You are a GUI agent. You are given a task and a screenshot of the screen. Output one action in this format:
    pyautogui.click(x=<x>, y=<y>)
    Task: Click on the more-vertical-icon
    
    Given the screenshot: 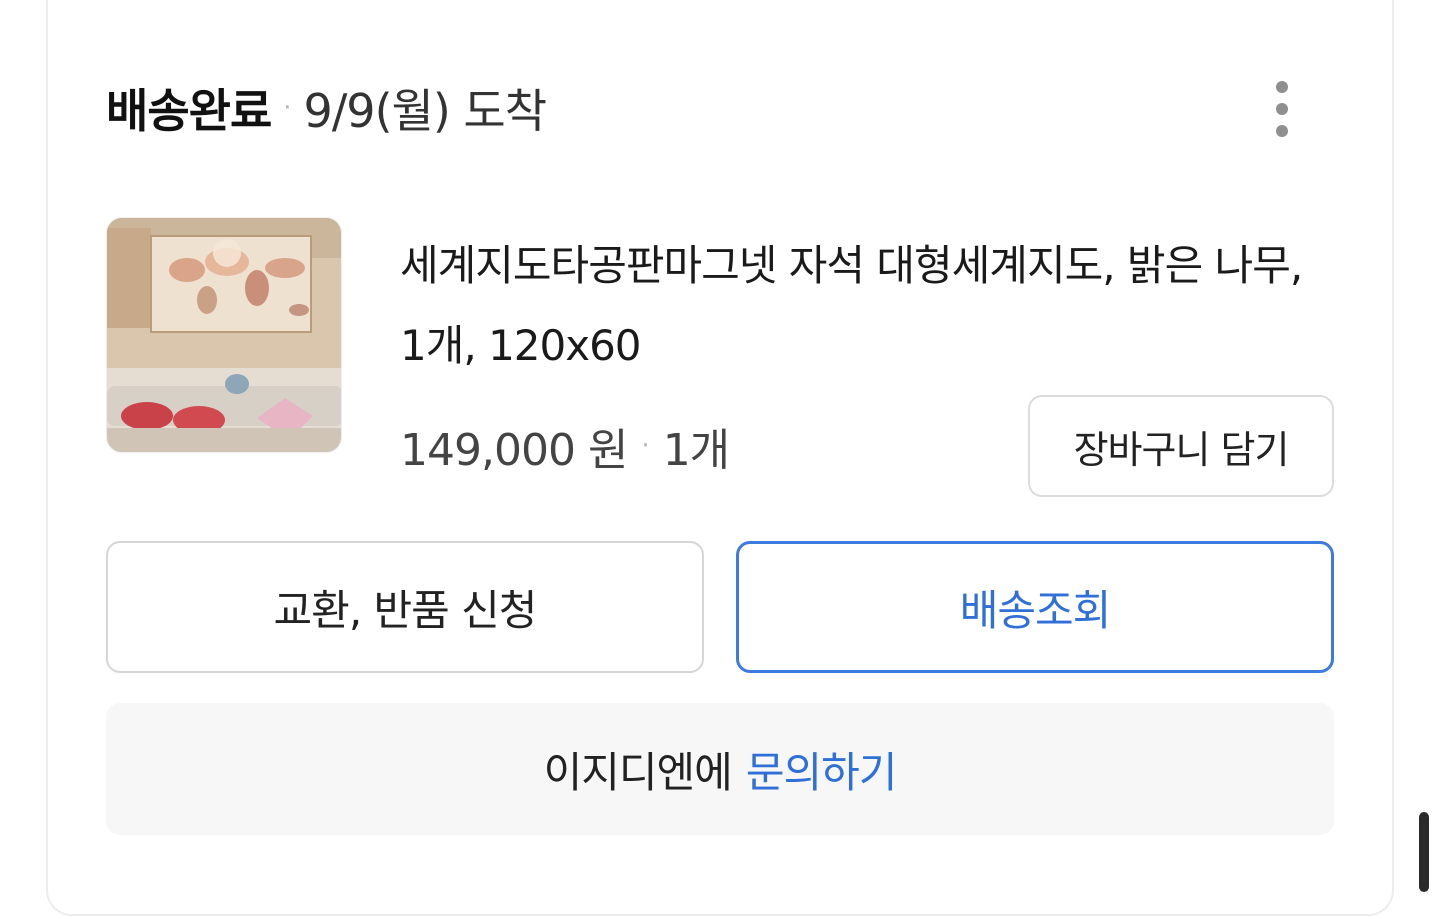 What is the action you would take?
    pyautogui.click(x=1282, y=109)
    